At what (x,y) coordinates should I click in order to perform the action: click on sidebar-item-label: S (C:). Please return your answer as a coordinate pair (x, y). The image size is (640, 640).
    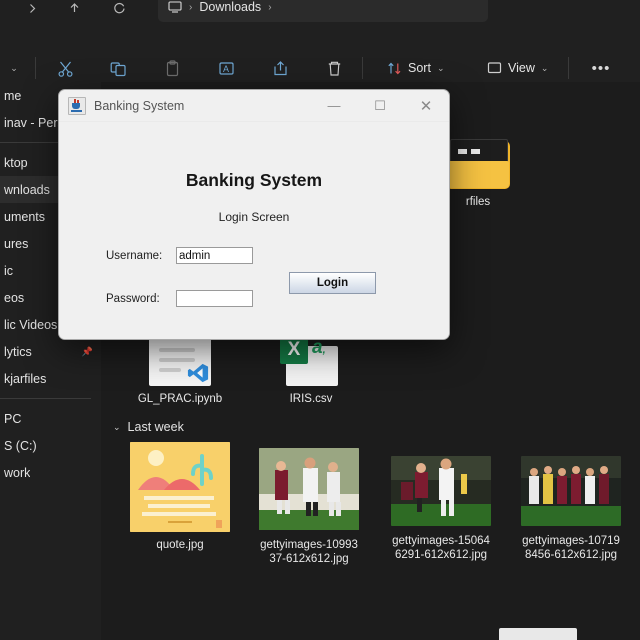
    Looking at the image, I should click on (20, 445).